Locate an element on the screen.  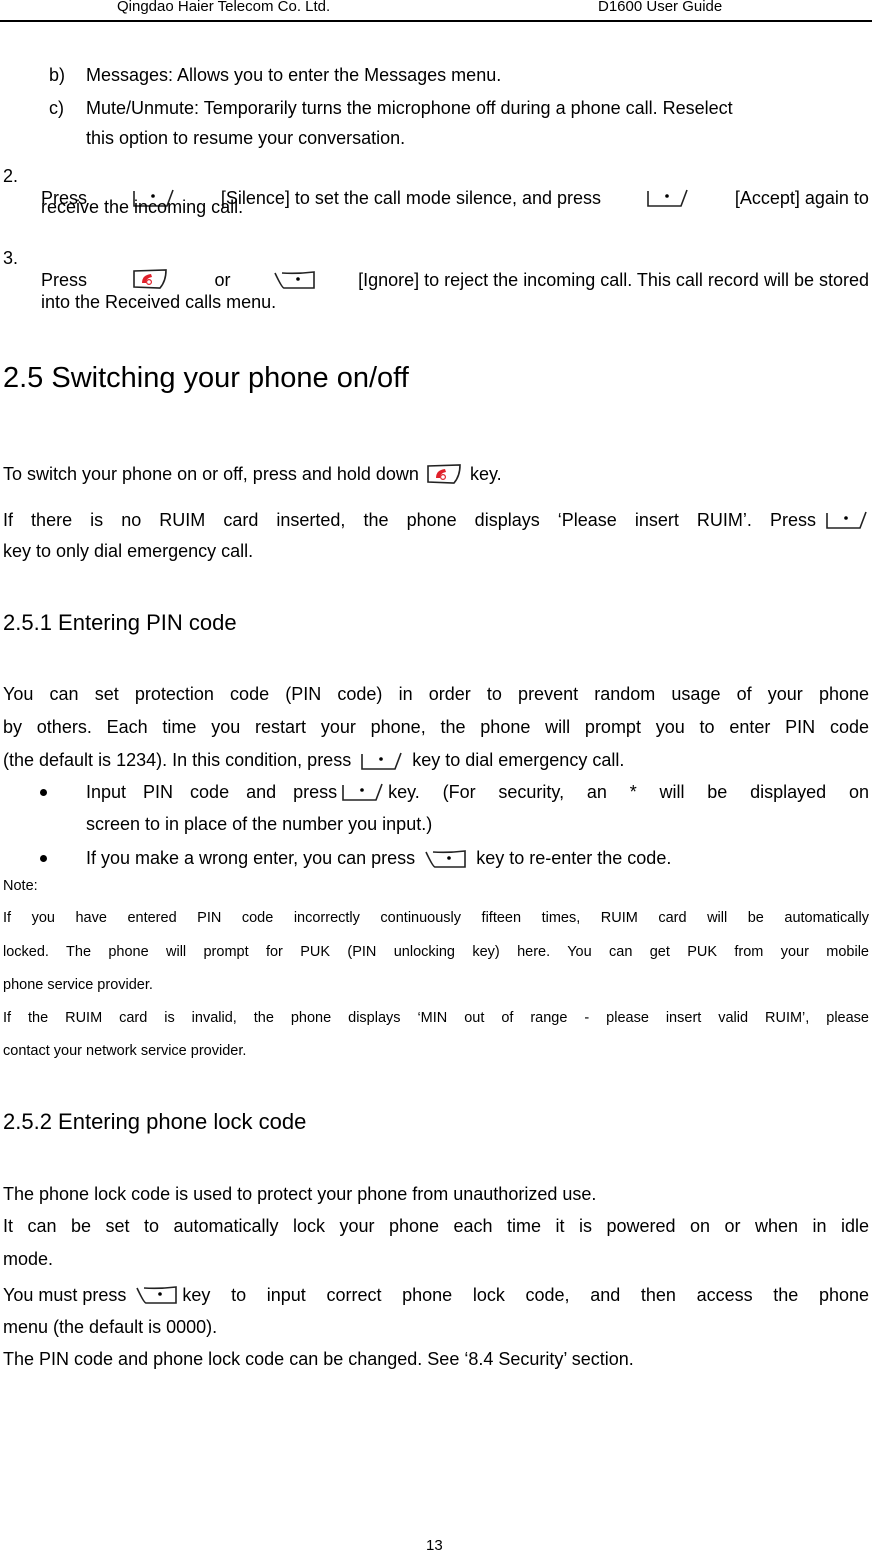
text: [Accept] again to is located at coordinates (801, 198).